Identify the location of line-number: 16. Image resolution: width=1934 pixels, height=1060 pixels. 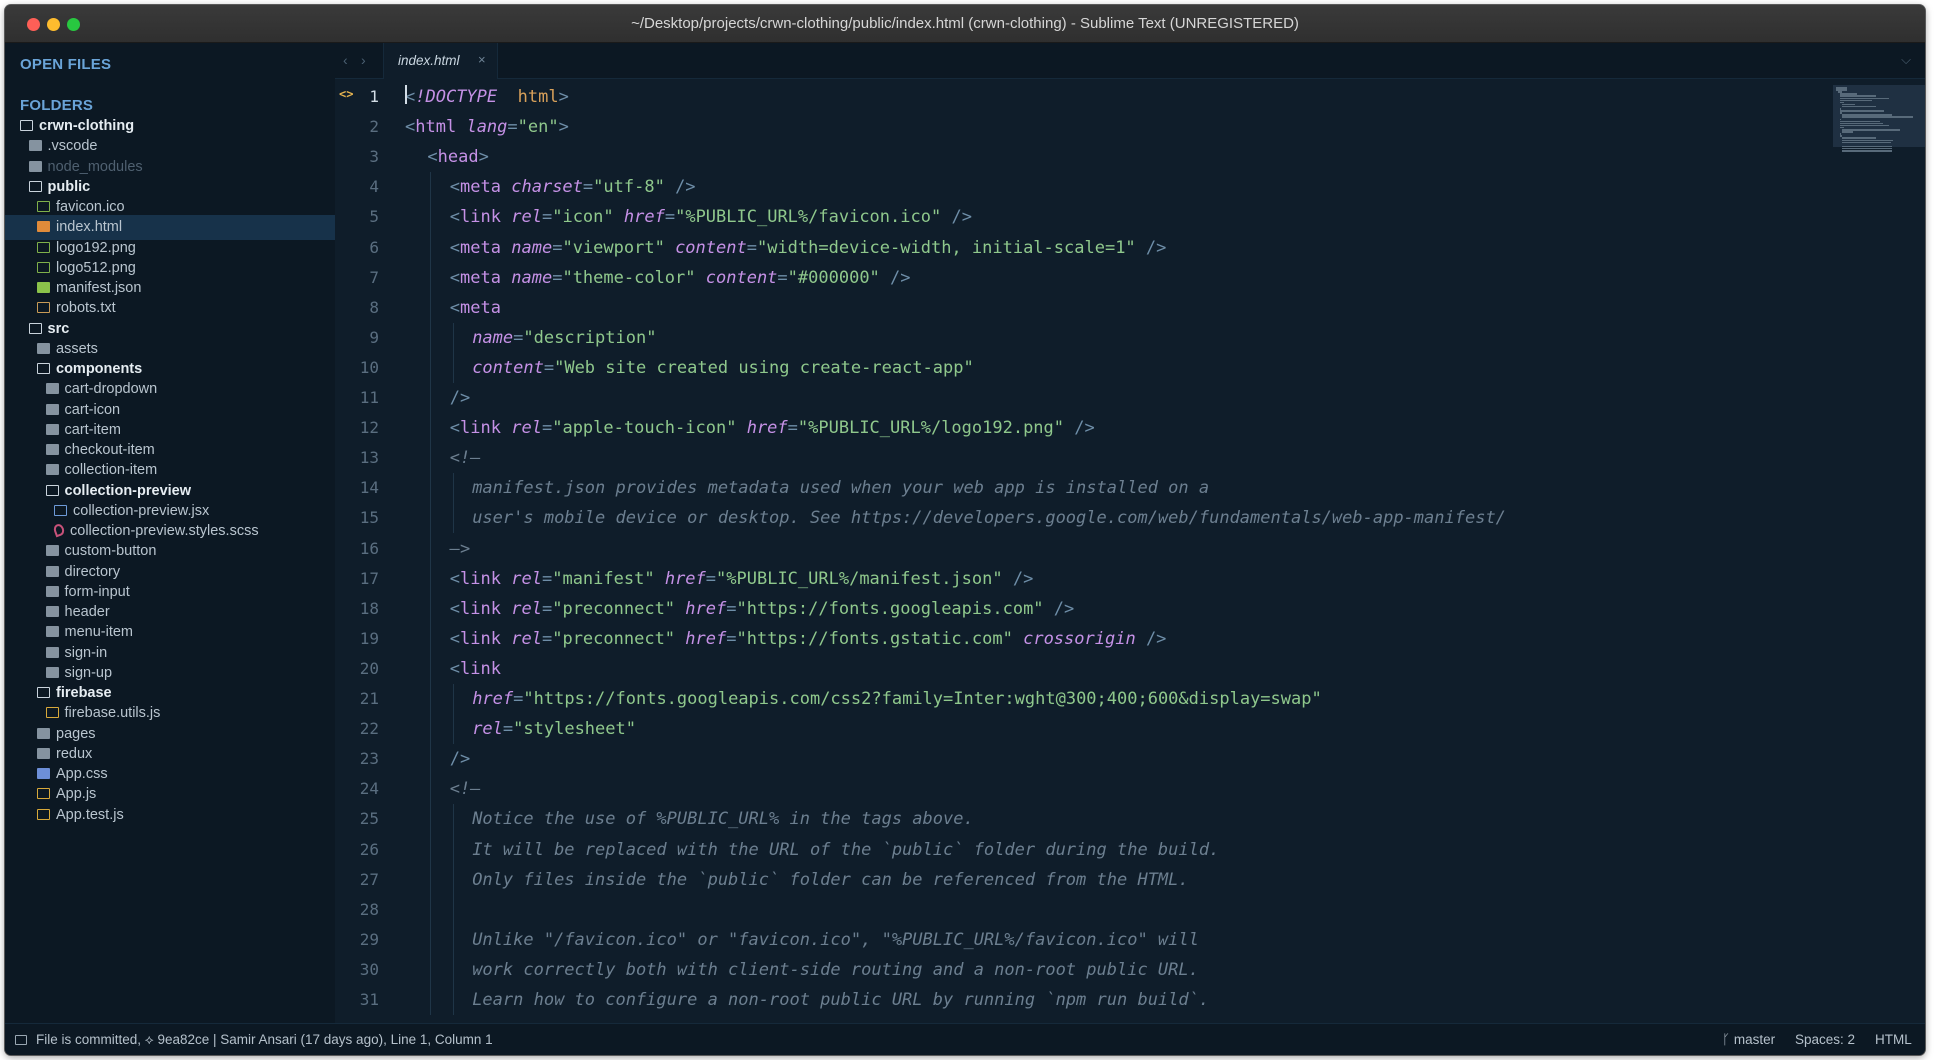
(369, 548).